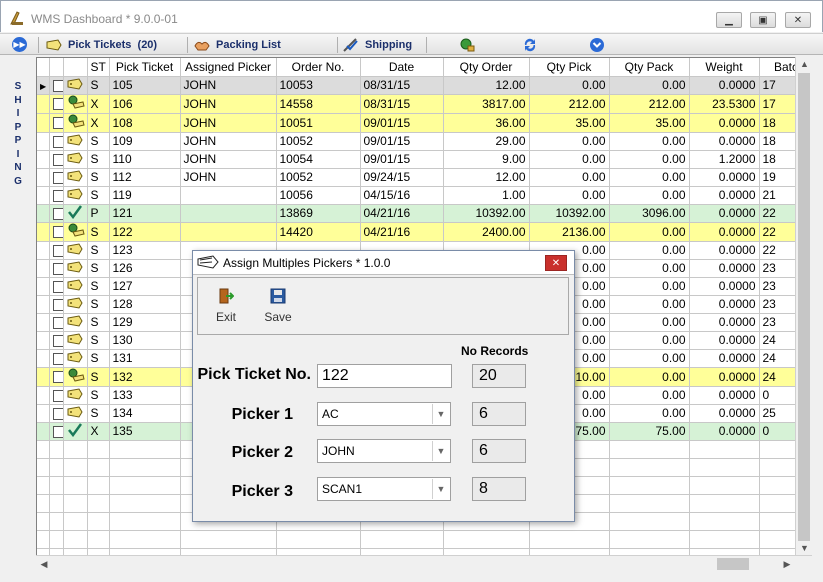 Image resolution: width=823 pixels, height=582 pixels. Describe the element at coordinates (724, 67) in the screenshot. I see `column-header: Weight` at that location.